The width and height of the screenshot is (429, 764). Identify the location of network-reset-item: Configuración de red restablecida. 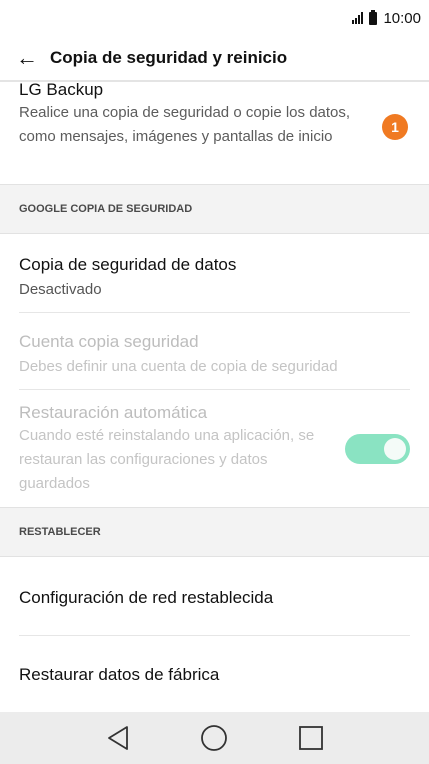
(214, 598).